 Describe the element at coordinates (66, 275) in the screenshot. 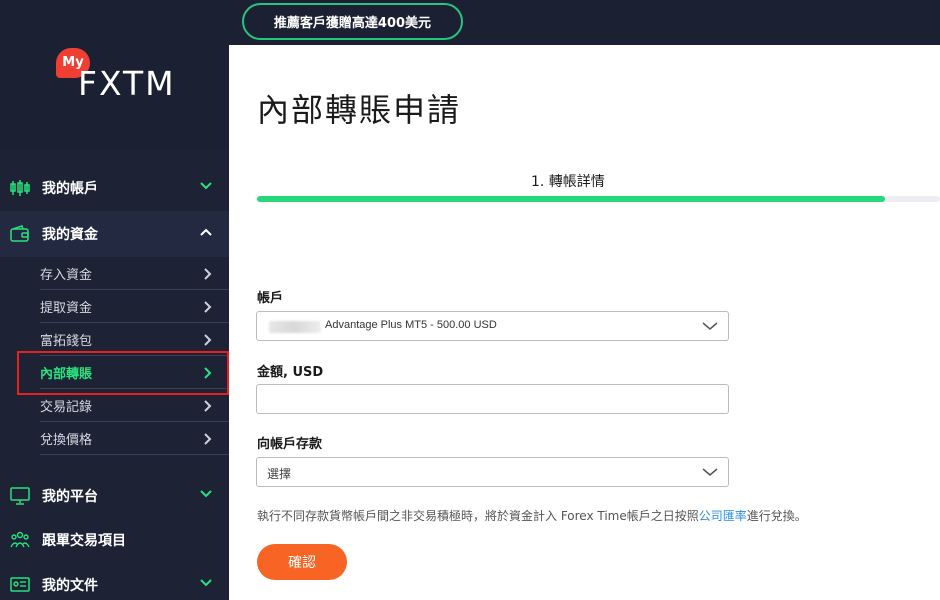

I see `sidebar-item-label: 存入資金` at that location.